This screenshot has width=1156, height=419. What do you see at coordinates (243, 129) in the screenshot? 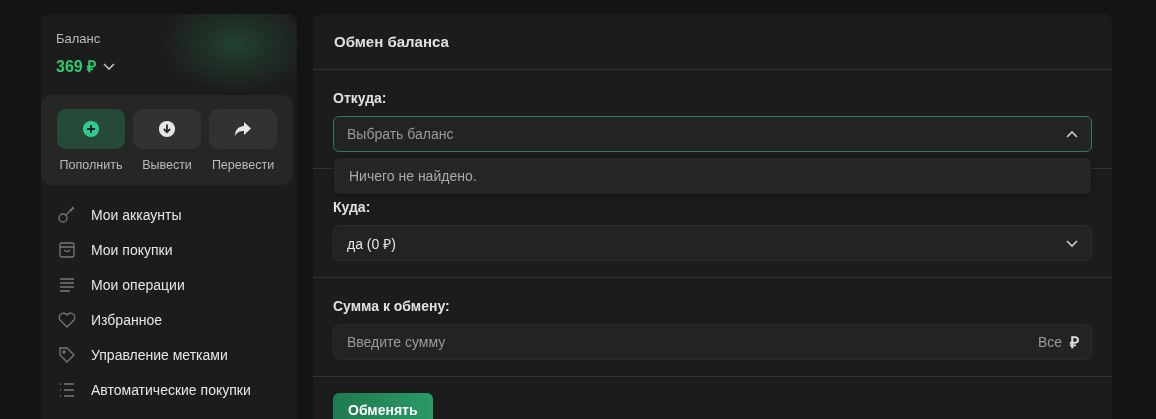
I see `transfer-button` at bounding box center [243, 129].